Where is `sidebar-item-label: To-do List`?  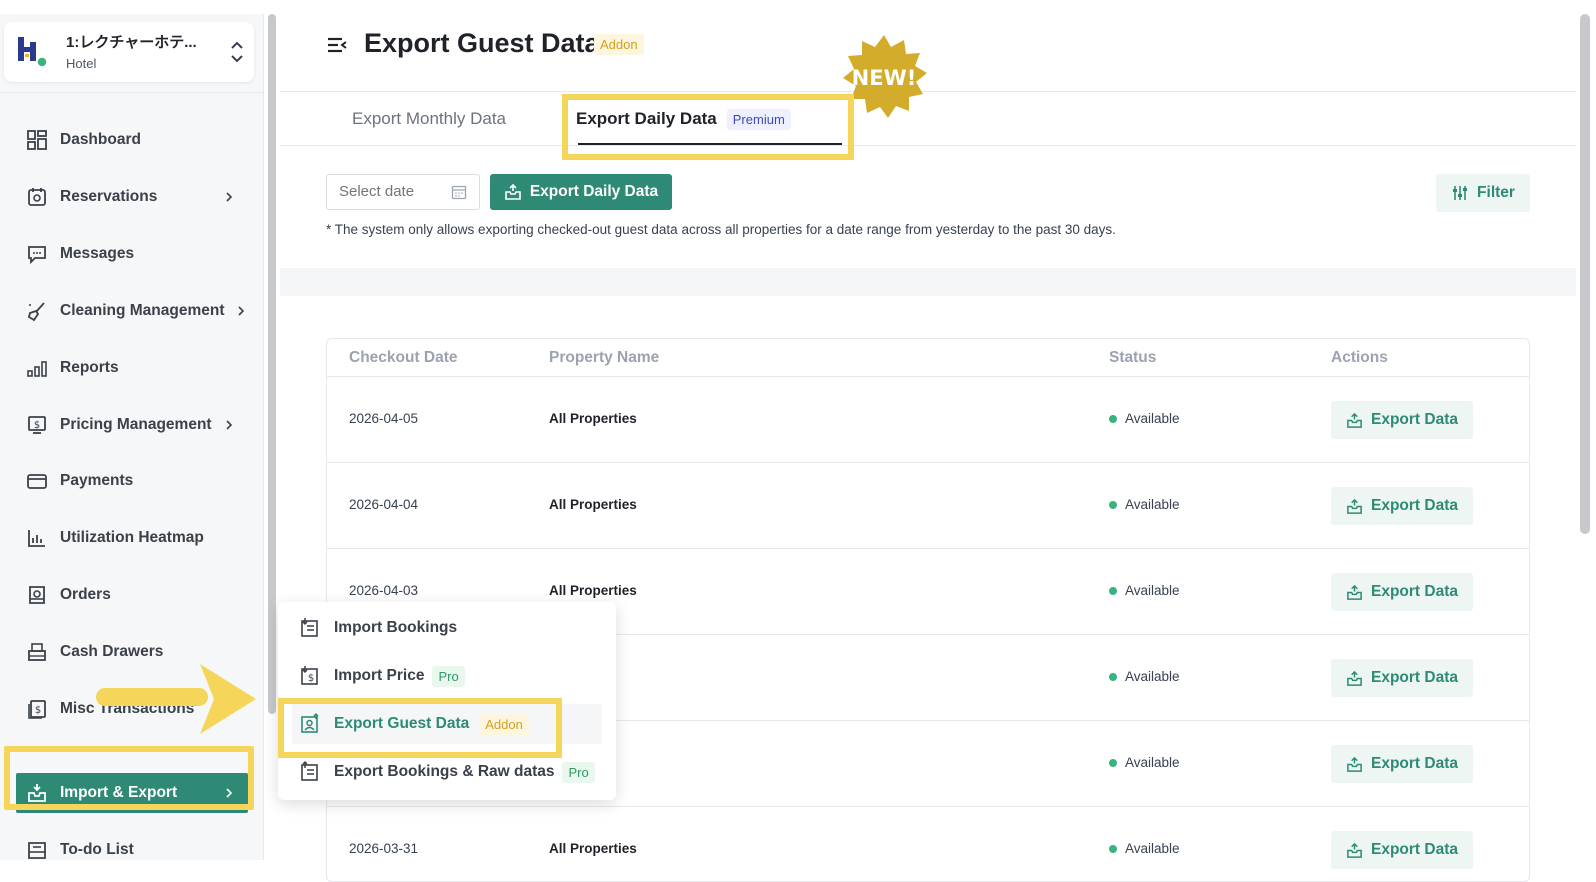 sidebar-item-label: To-do List is located at coordinates (97, 849).